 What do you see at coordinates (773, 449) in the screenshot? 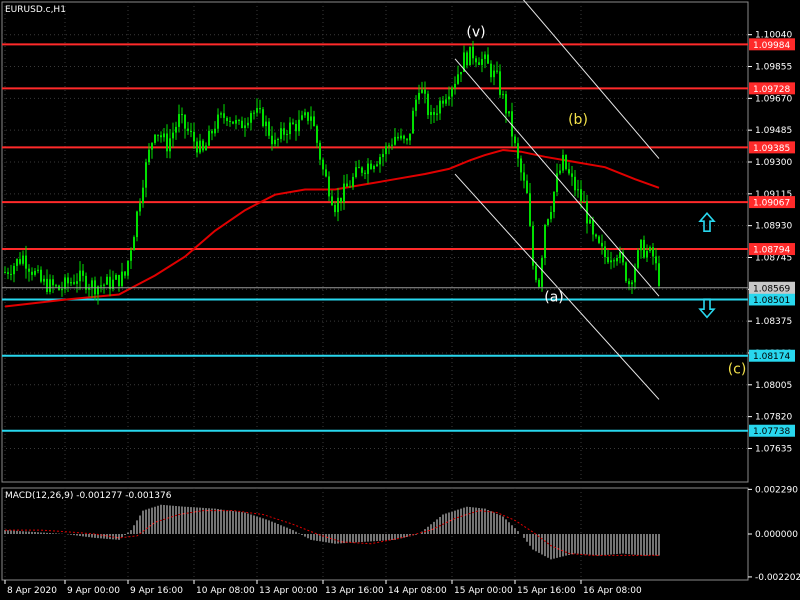
I see `price-tick-label: 1.07635` at bounding box center [773, 449].